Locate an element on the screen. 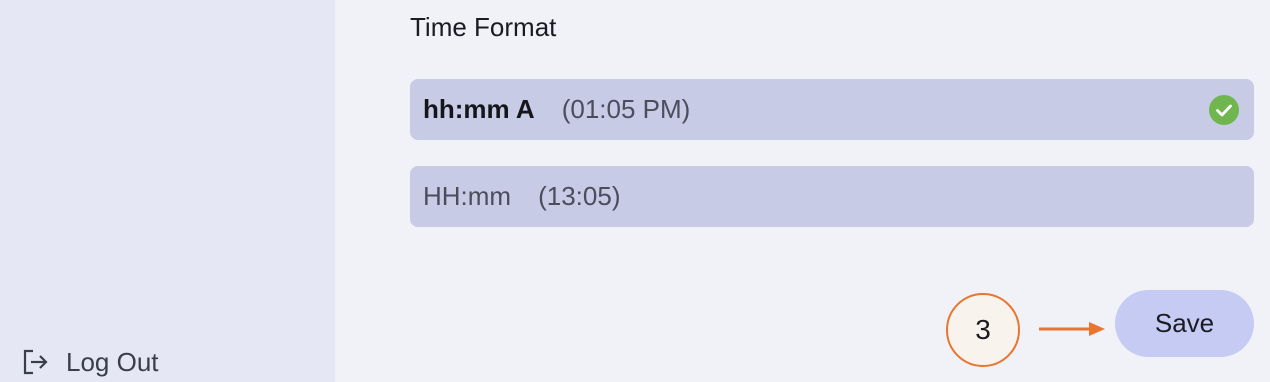 The height and width of the screenshot is (382, 1270). check-icon is located at coordinates (1224, 110).